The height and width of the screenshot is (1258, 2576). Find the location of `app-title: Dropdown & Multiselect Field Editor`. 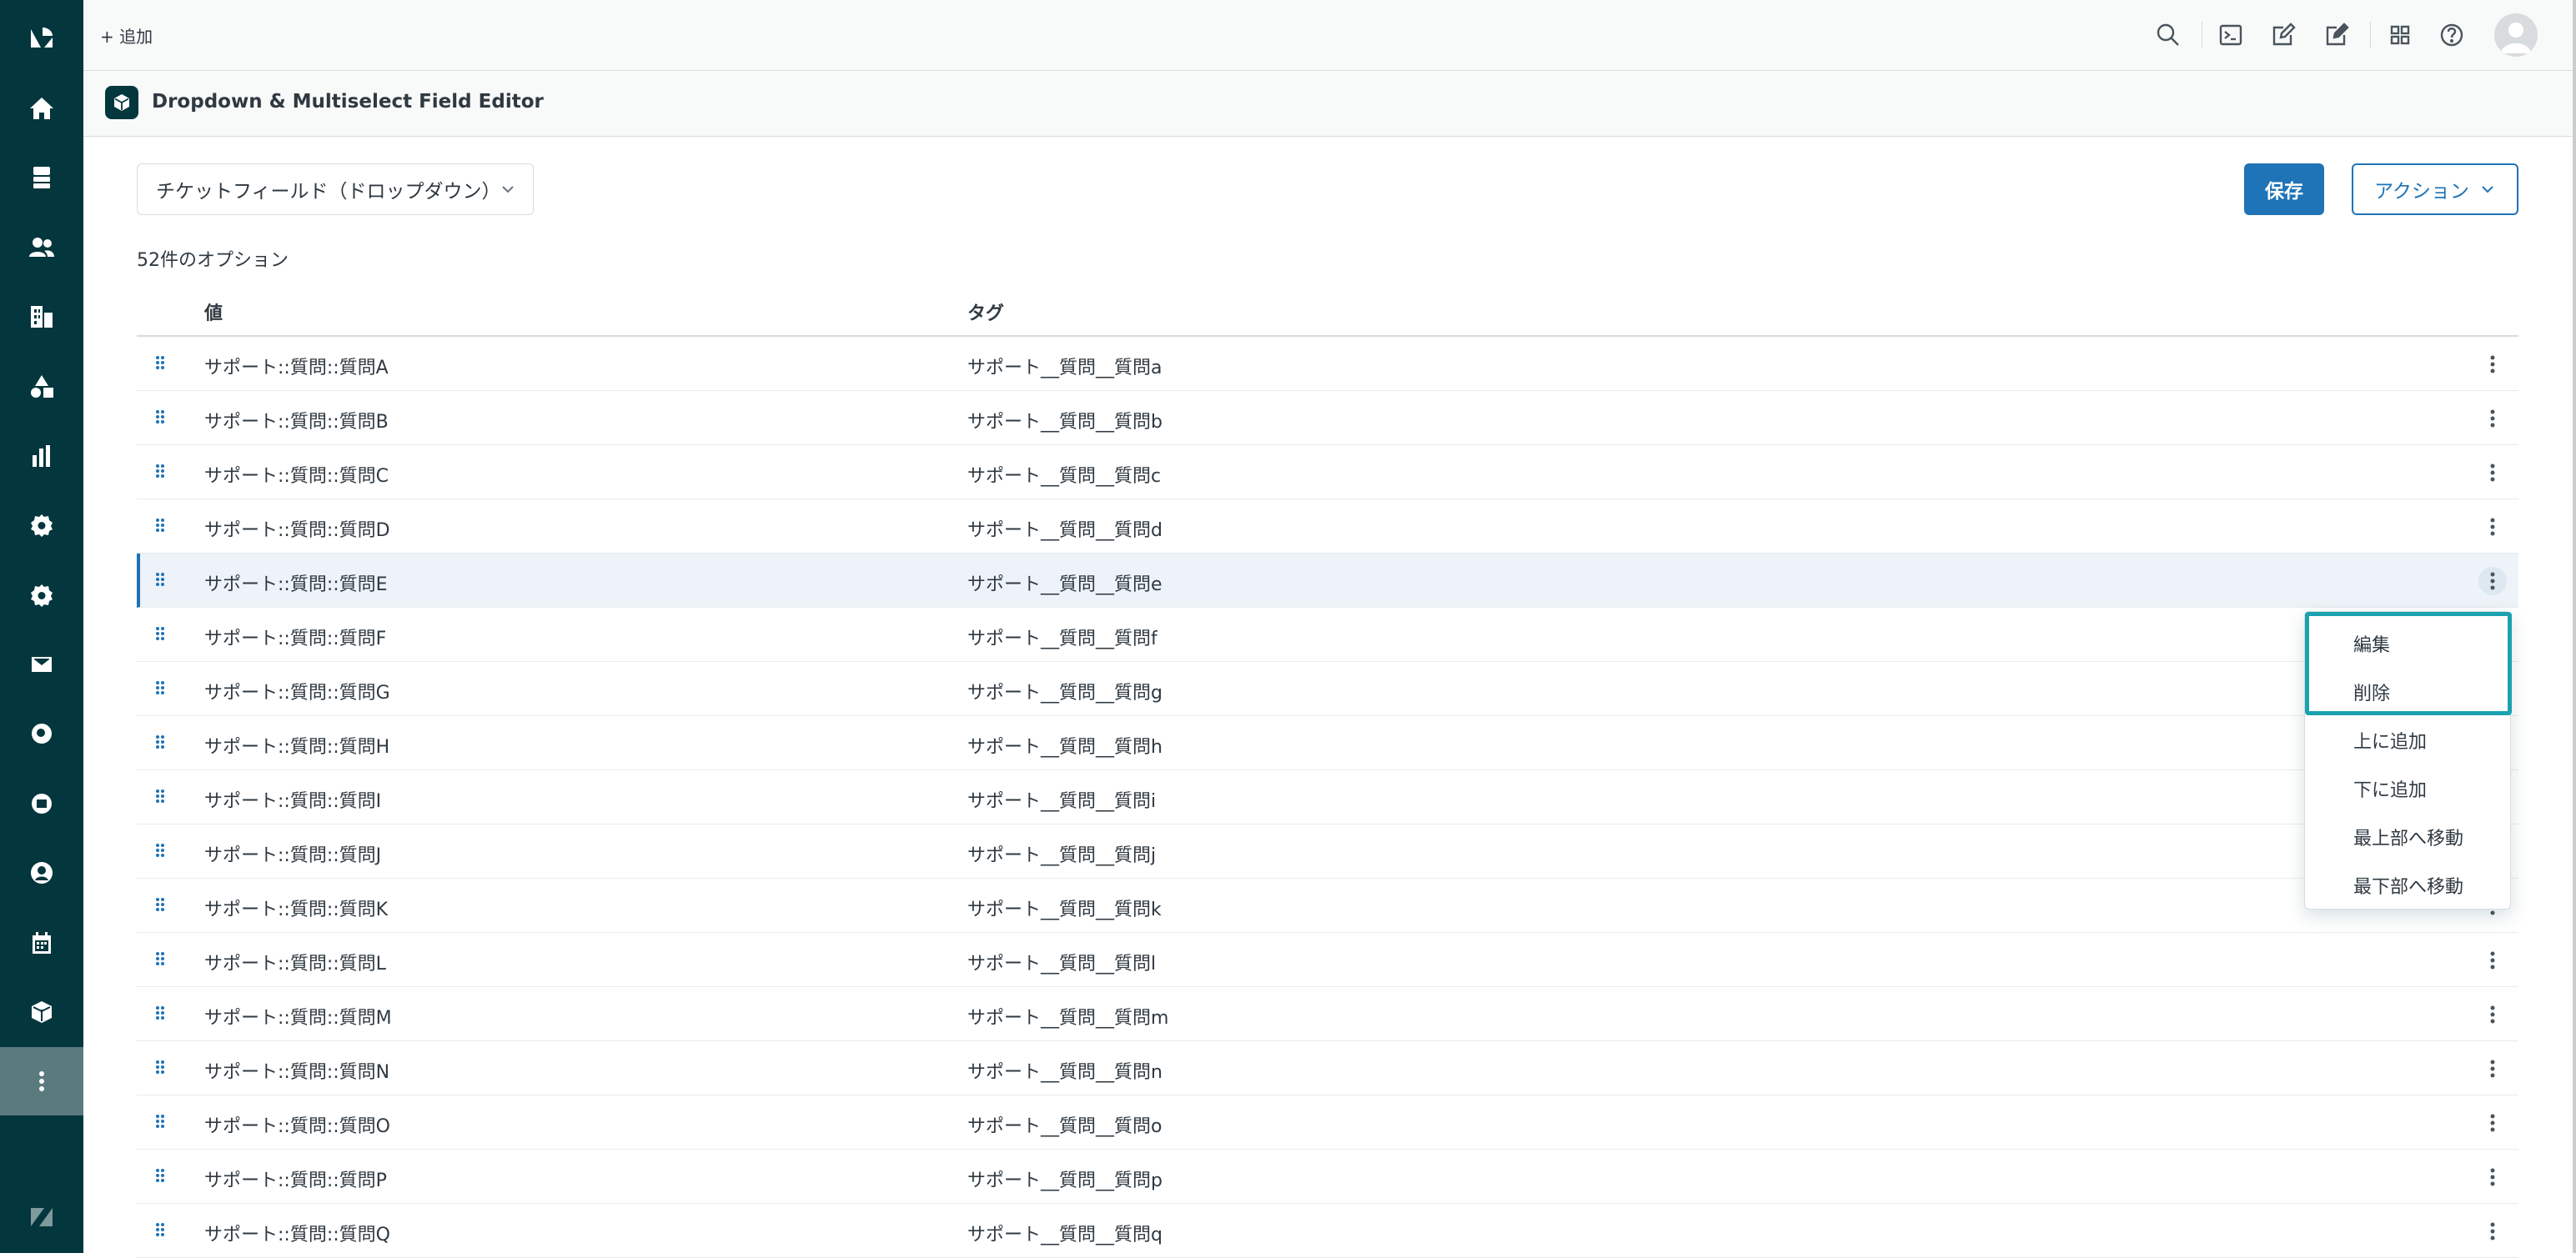

app-title: Dropdown & Multiselect Field Editor is located at coordinates (348, 102).